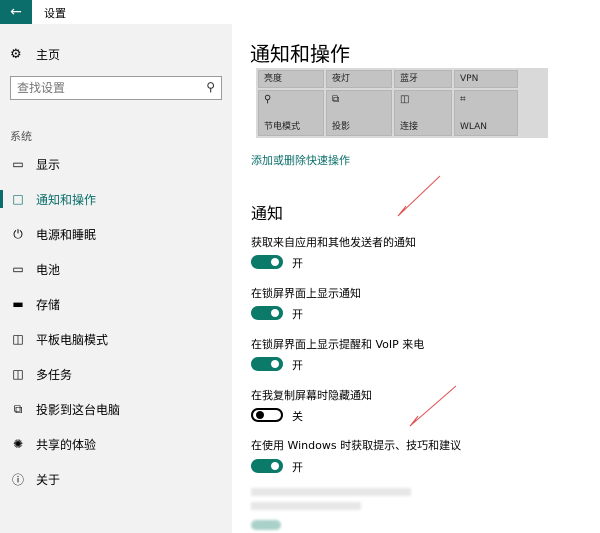 The width and height of the screenshot is (600, 533). What do you see at coordinates (463, 99) in the screenshot?
I see `wifi-icon: ⌗` at bounding box center [463, 99].